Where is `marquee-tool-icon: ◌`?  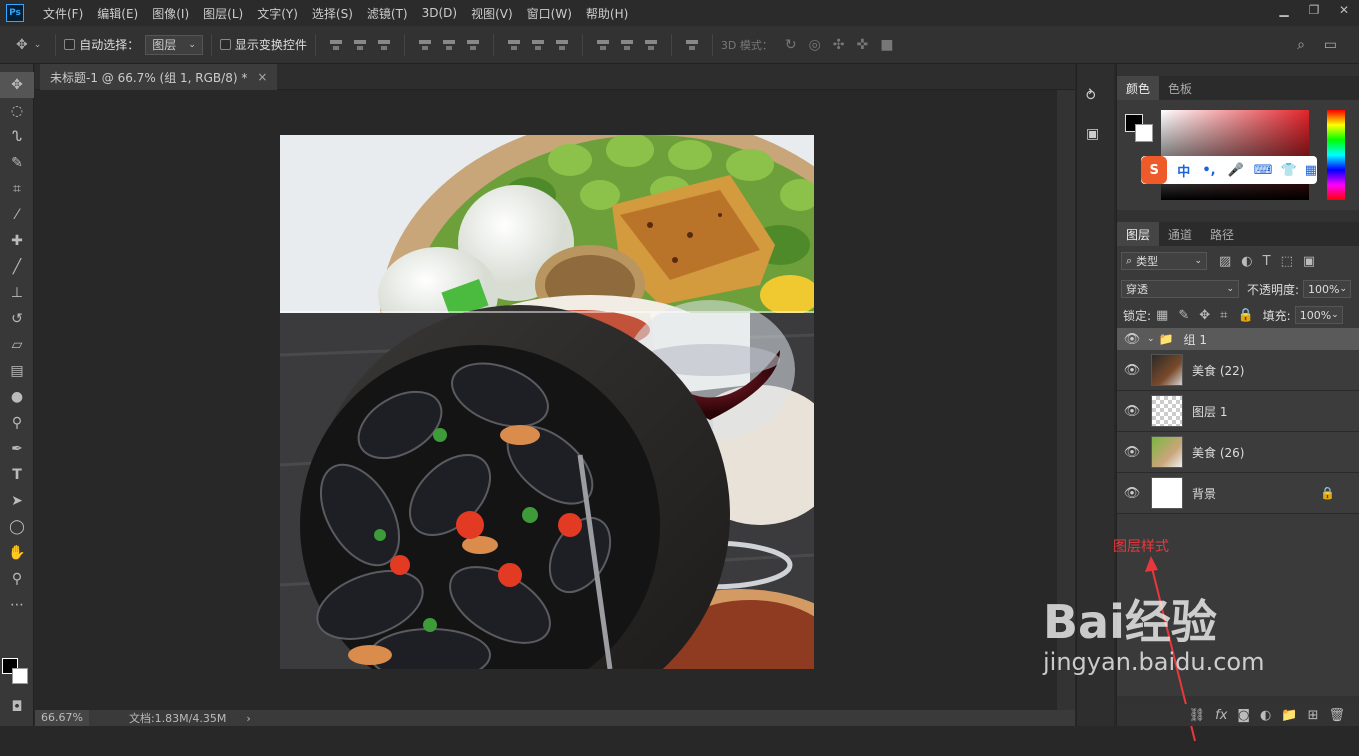
marquee-tool-icon: ◌ is located at coordinates (17, 111).